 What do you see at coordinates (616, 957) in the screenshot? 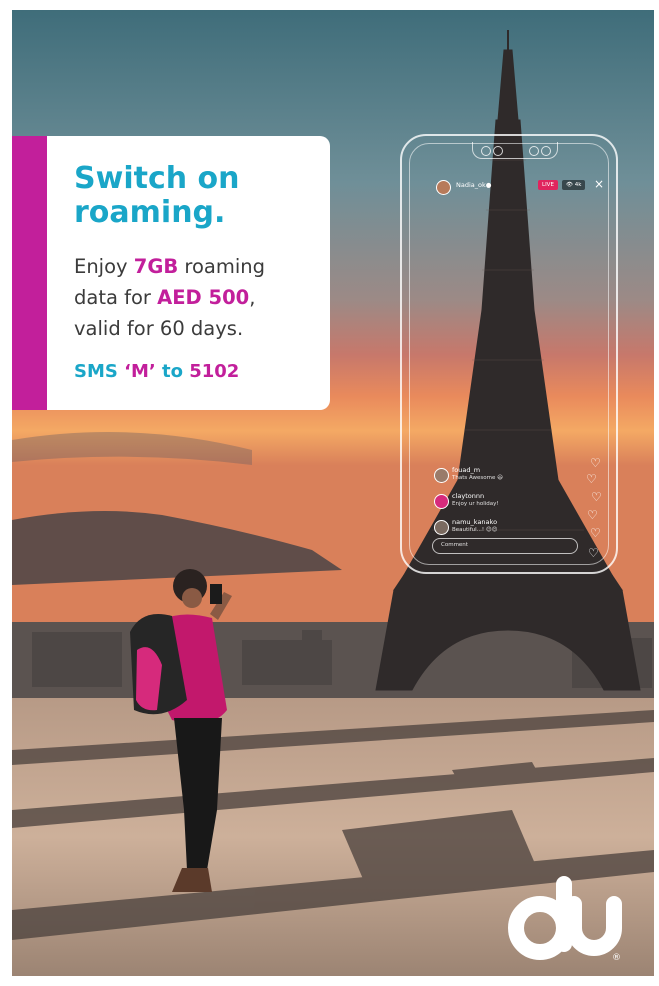
I see `registered-mark: ®` at bounding box center [616, 957].